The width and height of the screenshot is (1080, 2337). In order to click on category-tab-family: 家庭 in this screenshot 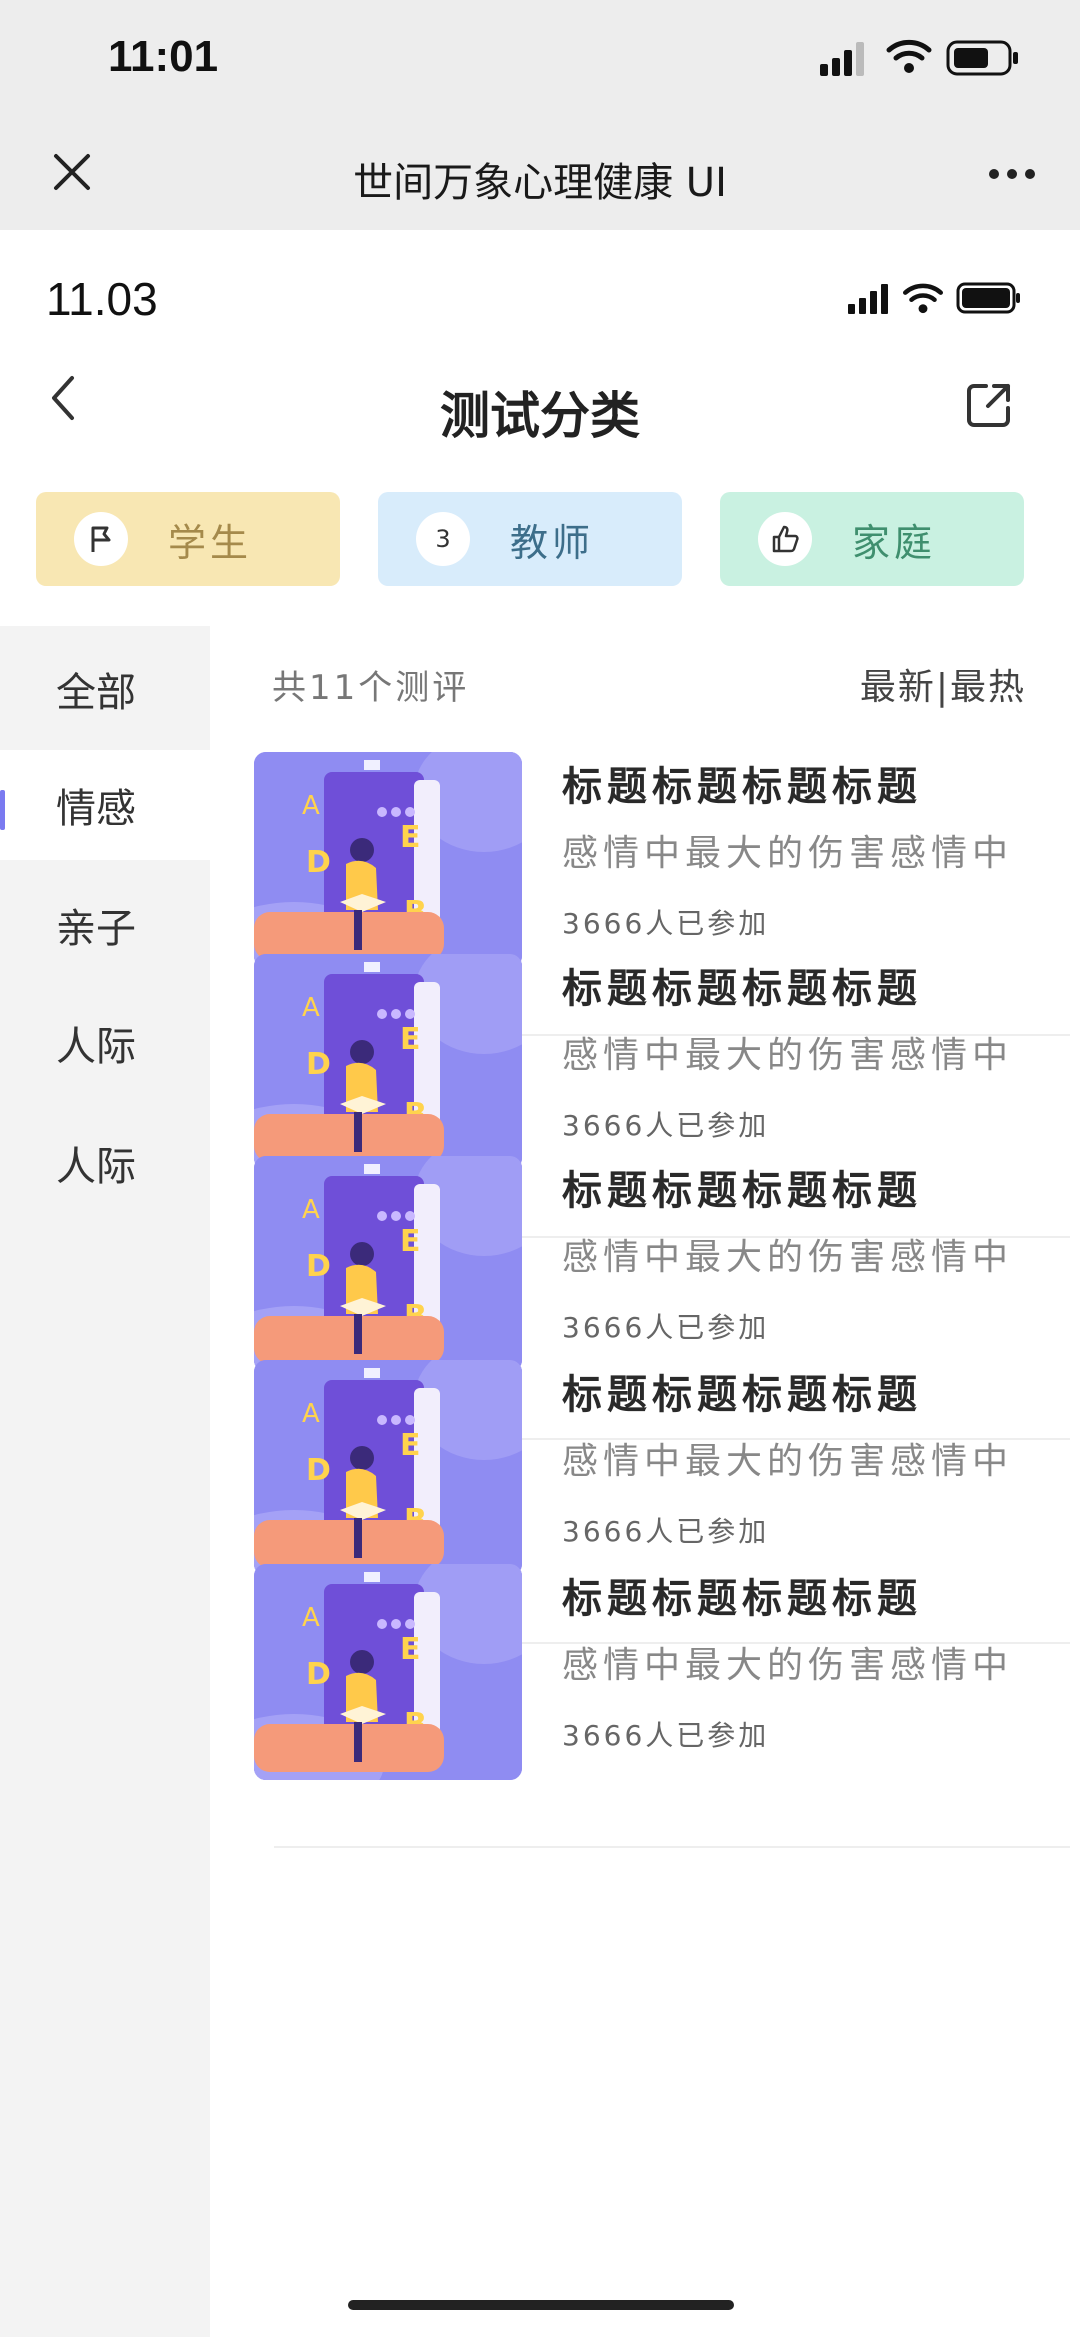, I will do `click(872, 539)`.